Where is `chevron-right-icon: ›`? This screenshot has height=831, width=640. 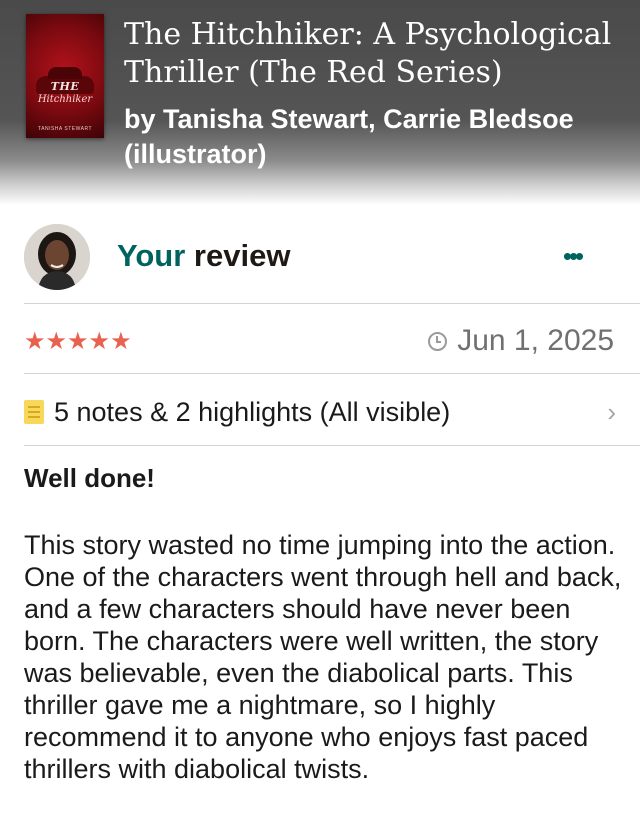 chevron-right-icon: › is located at coordinates (611, 411).